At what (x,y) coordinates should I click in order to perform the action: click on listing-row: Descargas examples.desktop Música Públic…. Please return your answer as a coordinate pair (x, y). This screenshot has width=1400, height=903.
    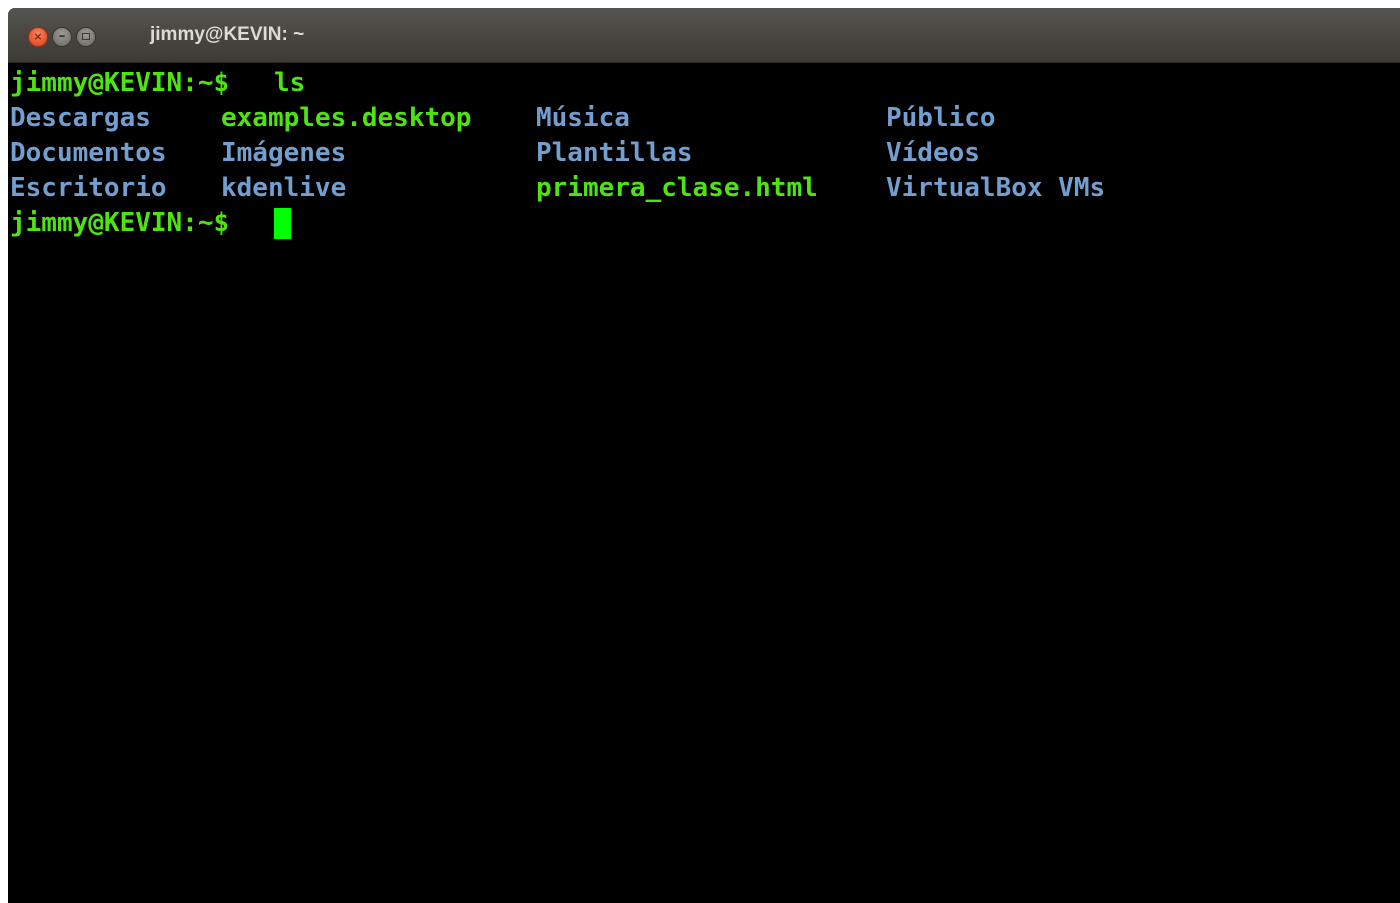
    Looking at the image, I should click on (503, 118).